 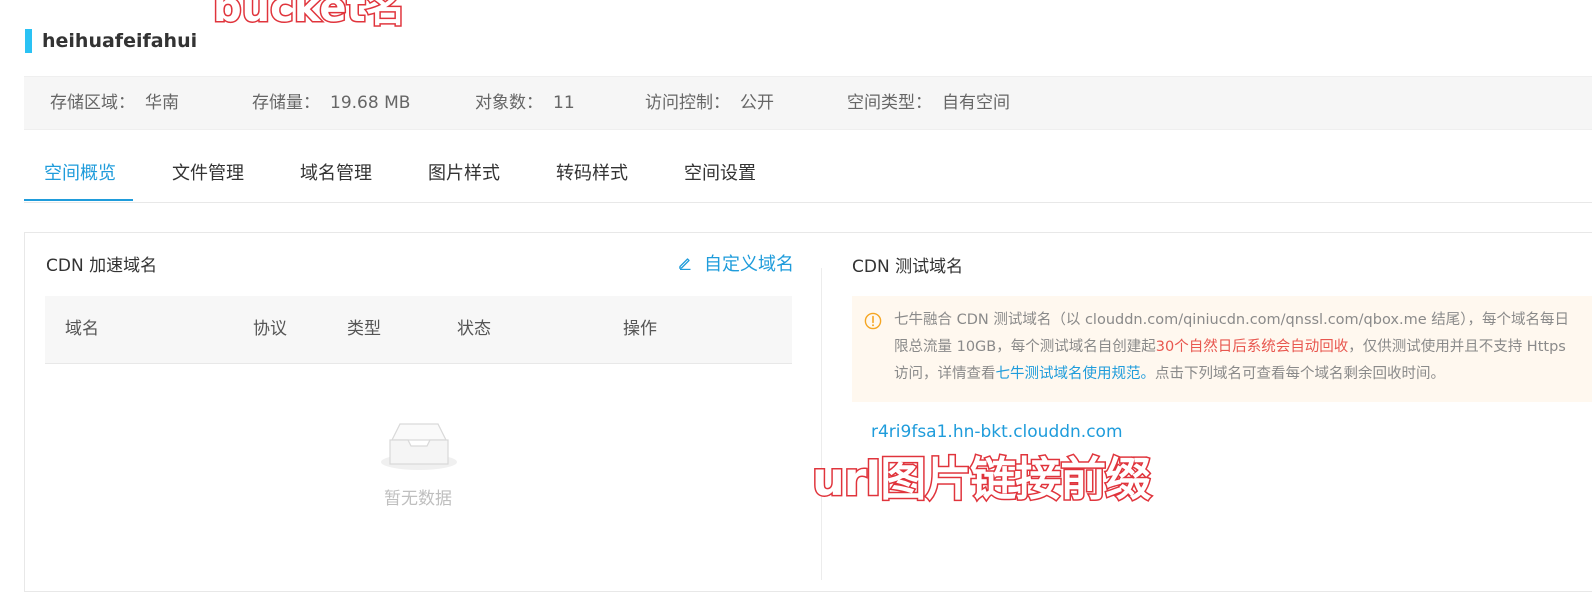 What do you see at coordinates (92, 103) in the screenshot?
I see `info-region-label: 存储区域：` at bounding box center [92, 103].